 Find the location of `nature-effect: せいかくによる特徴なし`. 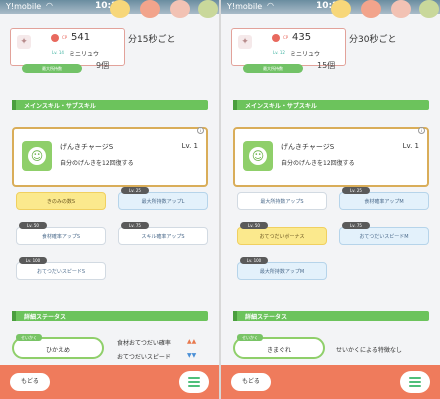

nature-effect: せいかくによる特徴なし is located at coordinates (369, 350).